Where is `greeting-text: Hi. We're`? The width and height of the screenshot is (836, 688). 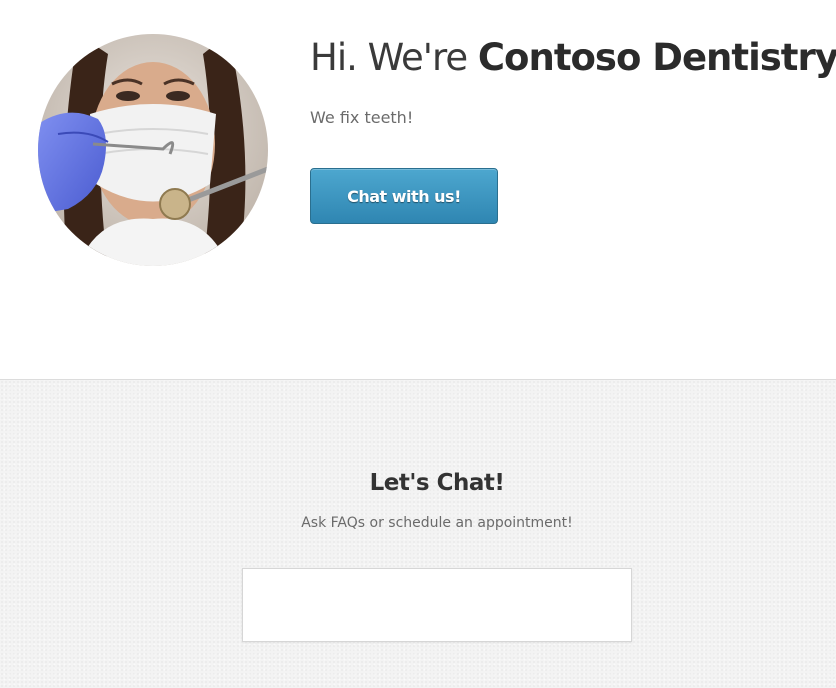
greeting-text: Hi. We're is located at coordinates (394, 57).